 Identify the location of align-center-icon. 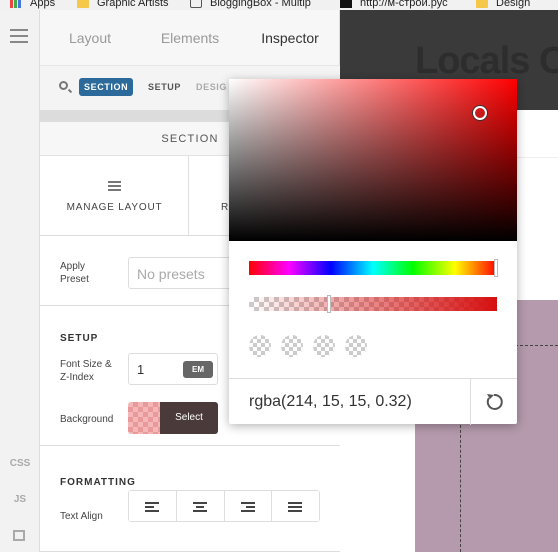
(199, 508).